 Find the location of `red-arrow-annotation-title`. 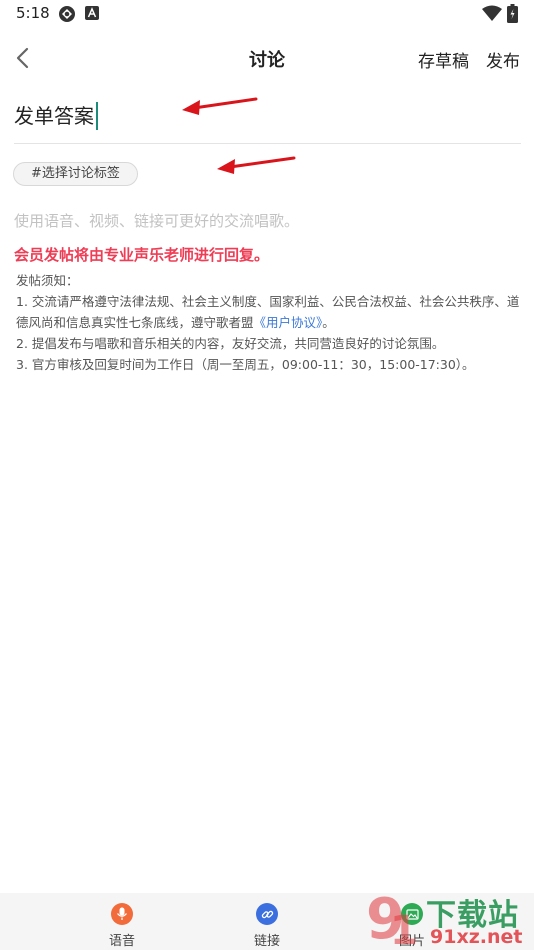

red-arrow-annotation-title is located at coordinates (220, 106).